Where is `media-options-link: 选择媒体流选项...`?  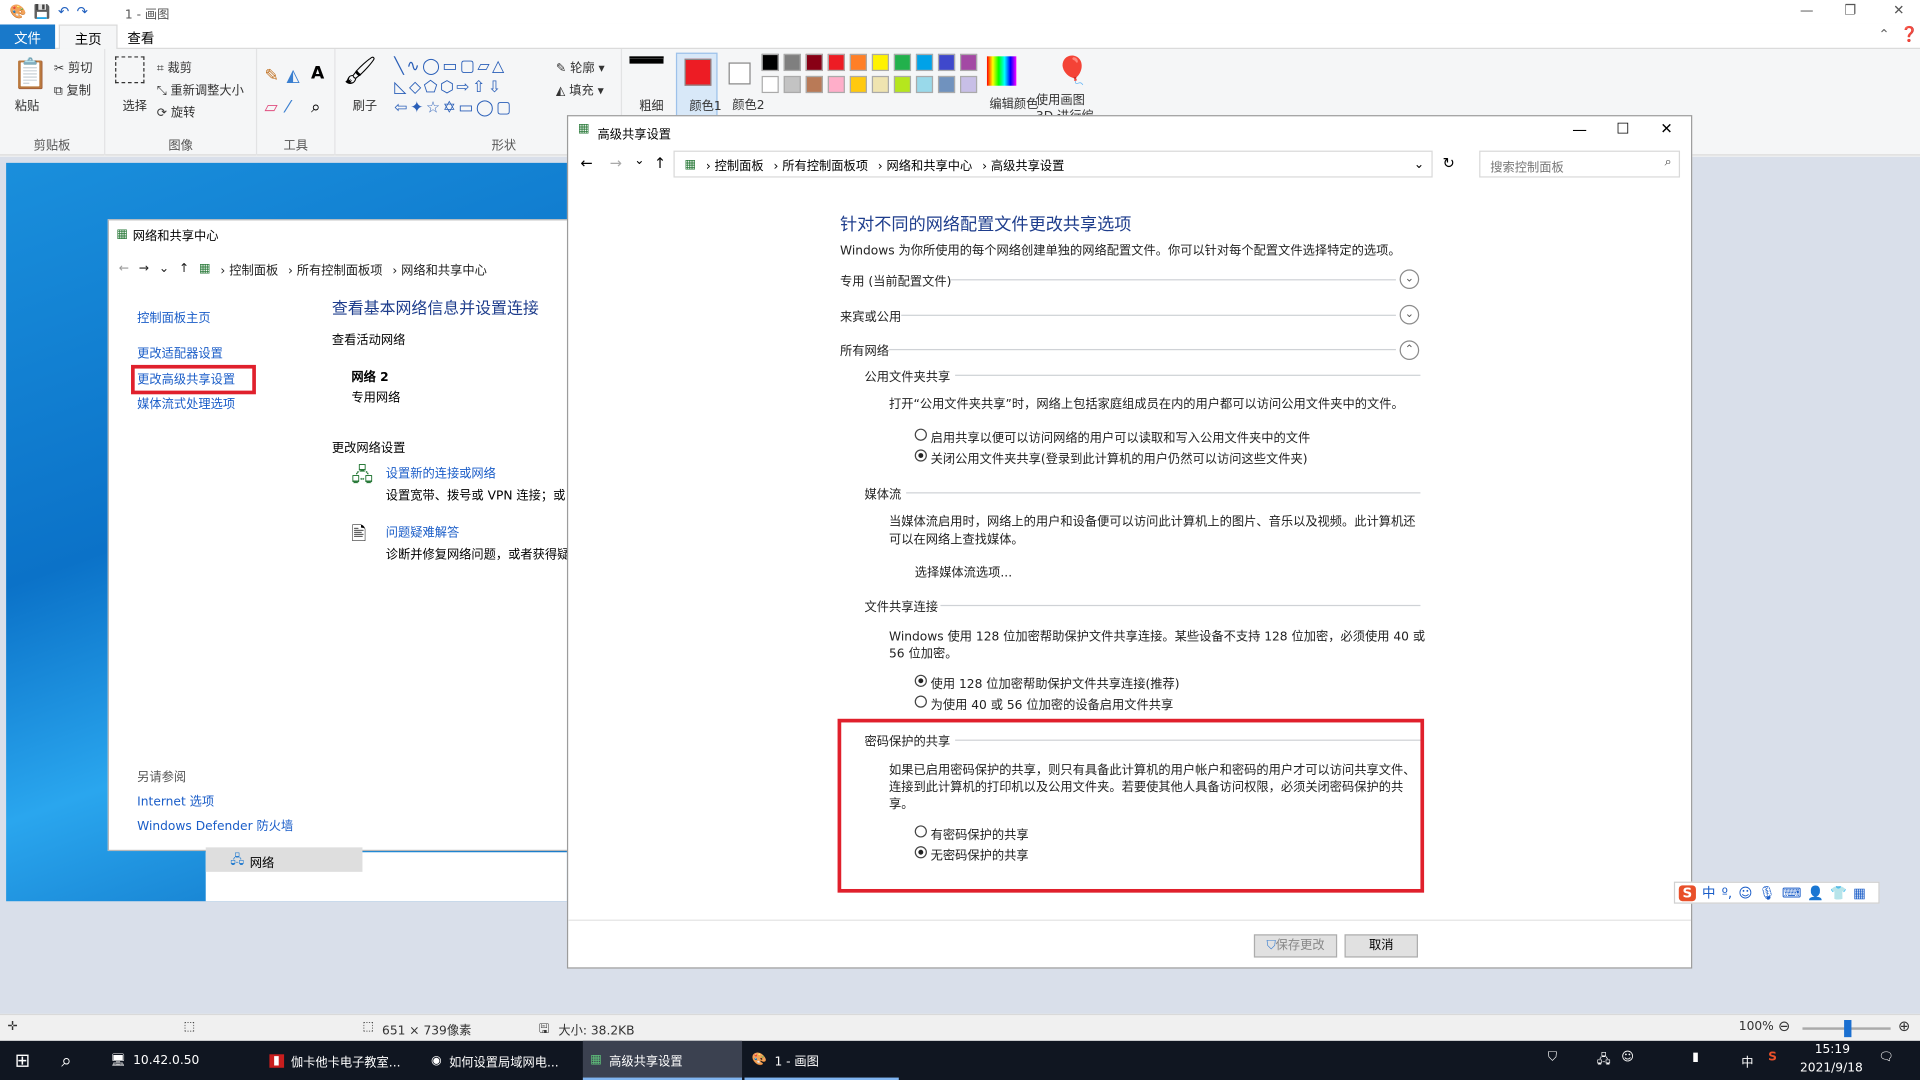
media-options-link: 选择媒体流选项... is located at coordinates (963, 571).